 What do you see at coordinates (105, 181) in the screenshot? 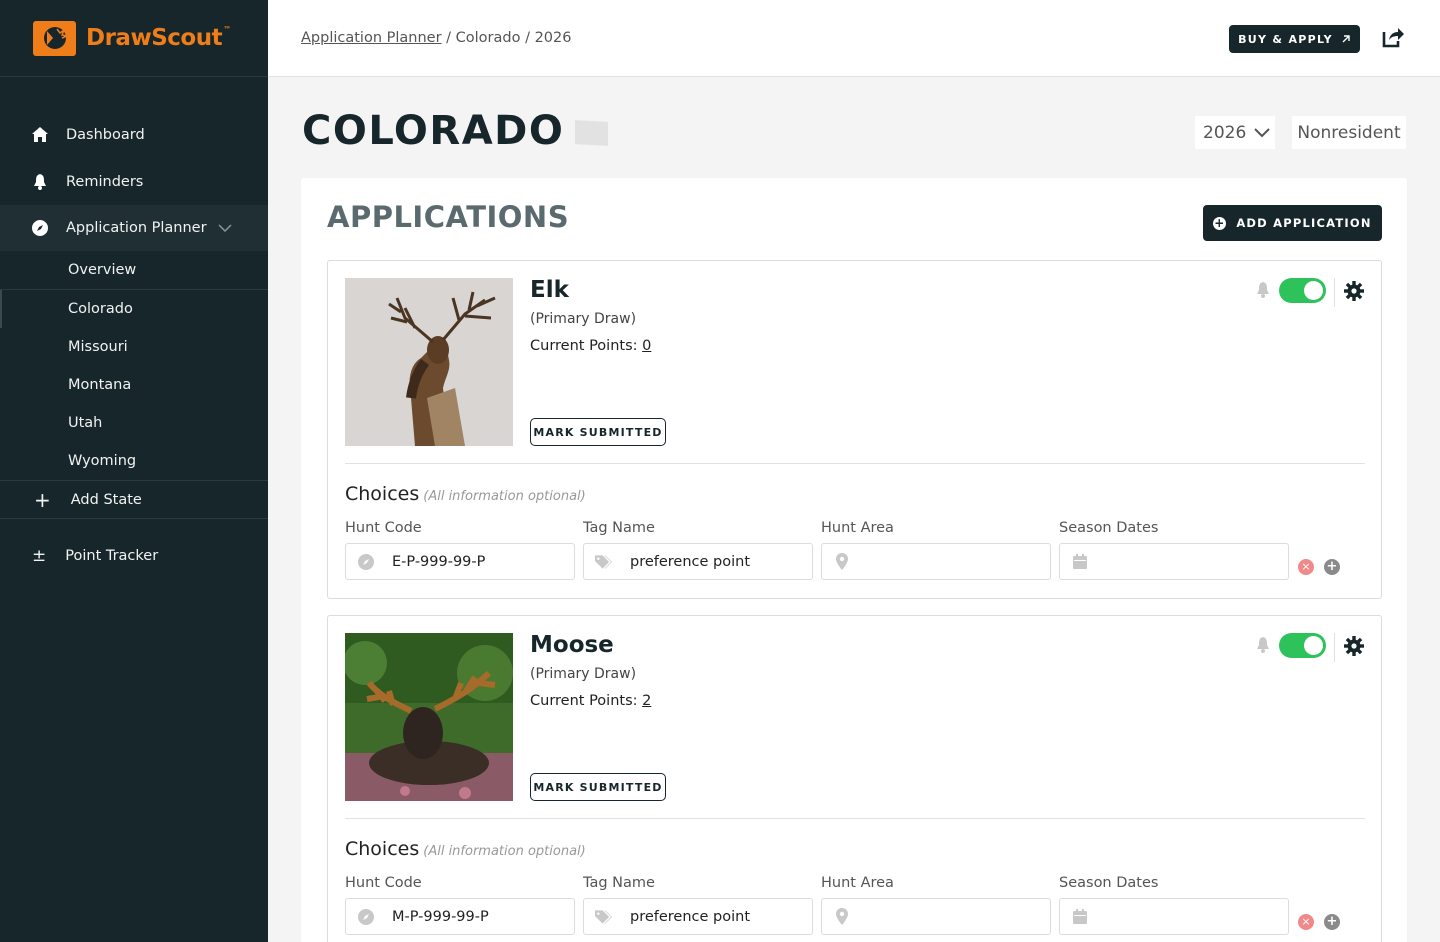
I see `sidebar-item-label: Reminders` at bounding box center [105, 181].